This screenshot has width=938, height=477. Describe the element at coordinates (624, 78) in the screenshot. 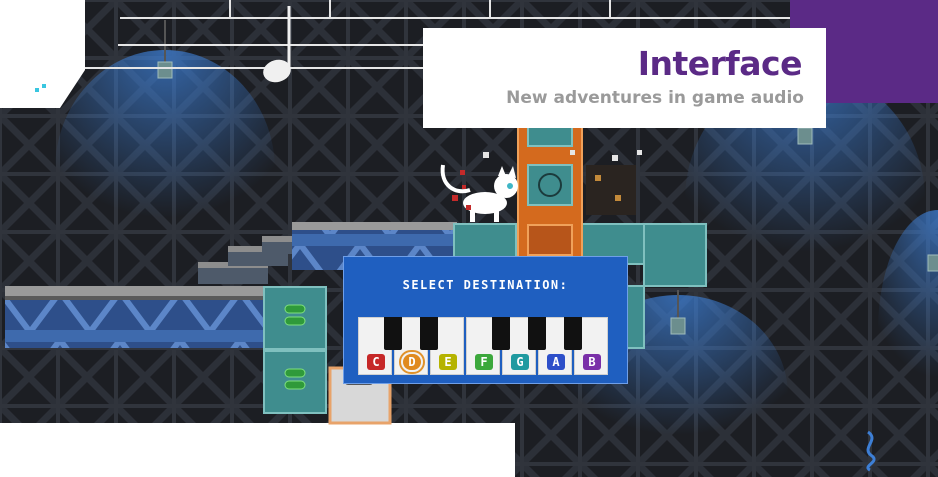

I see `title-panel: Interface New adventures in game audio` at that location.